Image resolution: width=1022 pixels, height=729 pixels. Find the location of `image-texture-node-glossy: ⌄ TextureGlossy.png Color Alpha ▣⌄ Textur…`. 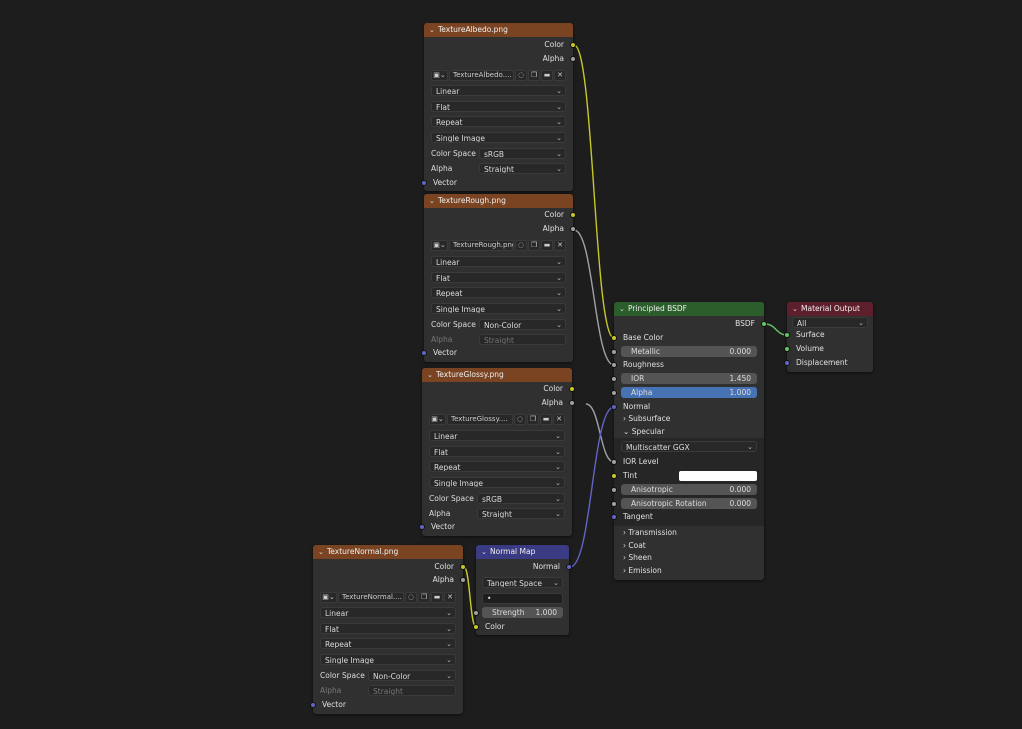

image-texture-node-glossy: ⌄ TextureGlossy.png Color Alpha ▣⌄ Textur… is located at coordinates (497, 452).